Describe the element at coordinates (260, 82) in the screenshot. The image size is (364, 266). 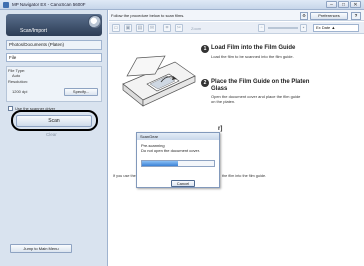
I see `step-2-title: Place the Film Guide on the Platen` at that location.